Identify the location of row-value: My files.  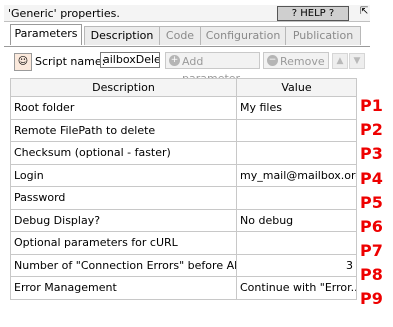
(296, 108).